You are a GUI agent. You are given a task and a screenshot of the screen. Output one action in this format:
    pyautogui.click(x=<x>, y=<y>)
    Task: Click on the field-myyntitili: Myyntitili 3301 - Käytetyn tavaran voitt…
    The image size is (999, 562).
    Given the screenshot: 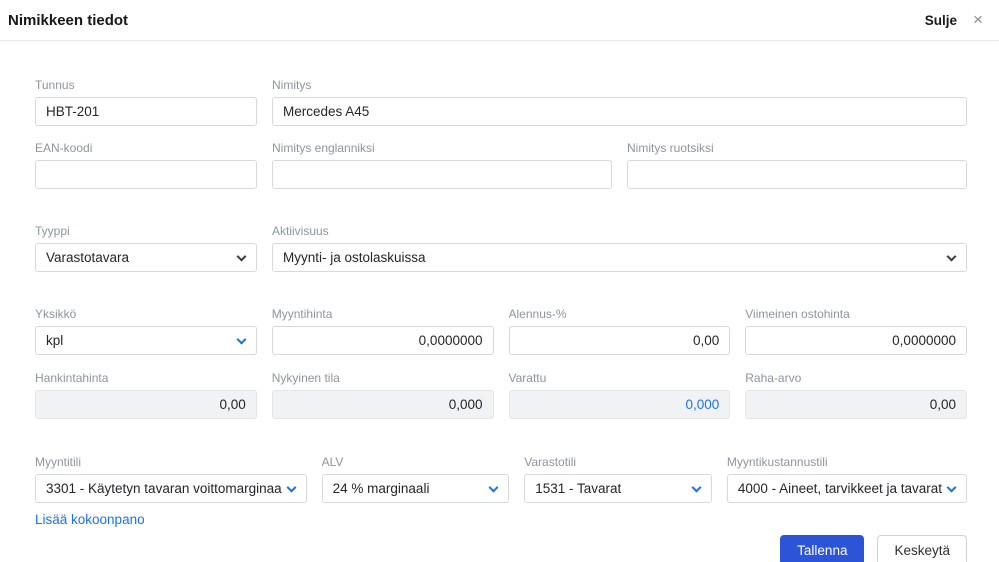 What is the action you would take?
    pyautogui.click(x=171, y=479)
    